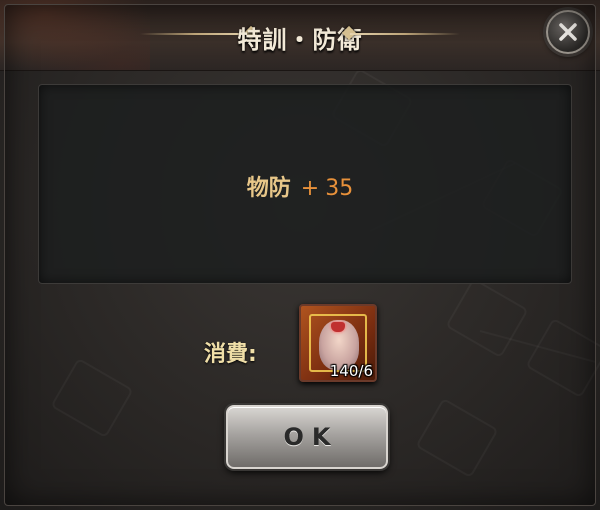 The height and width of the screenshot is (510, 600). Describe the element at coordinates (311, 437) in the screenshot. I see `ok-button-label: OK` at that location.